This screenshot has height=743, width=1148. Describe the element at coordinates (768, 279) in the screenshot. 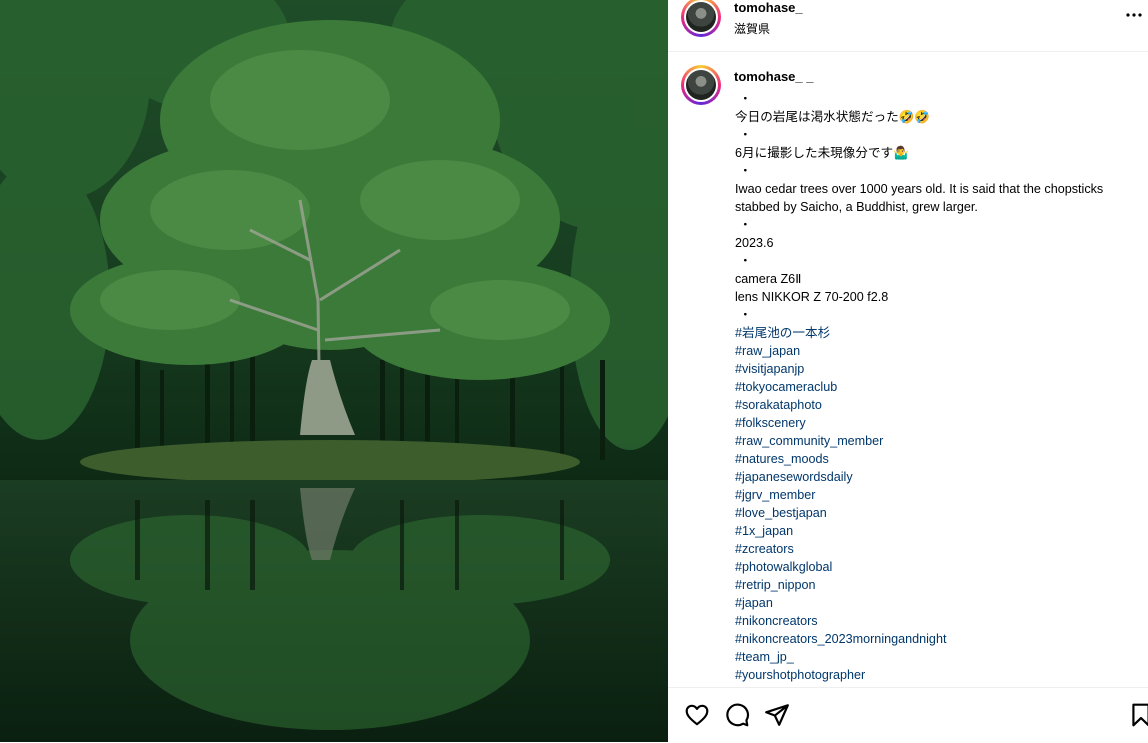

I see `caption-line: camera Z6Ⅱ` at that location.